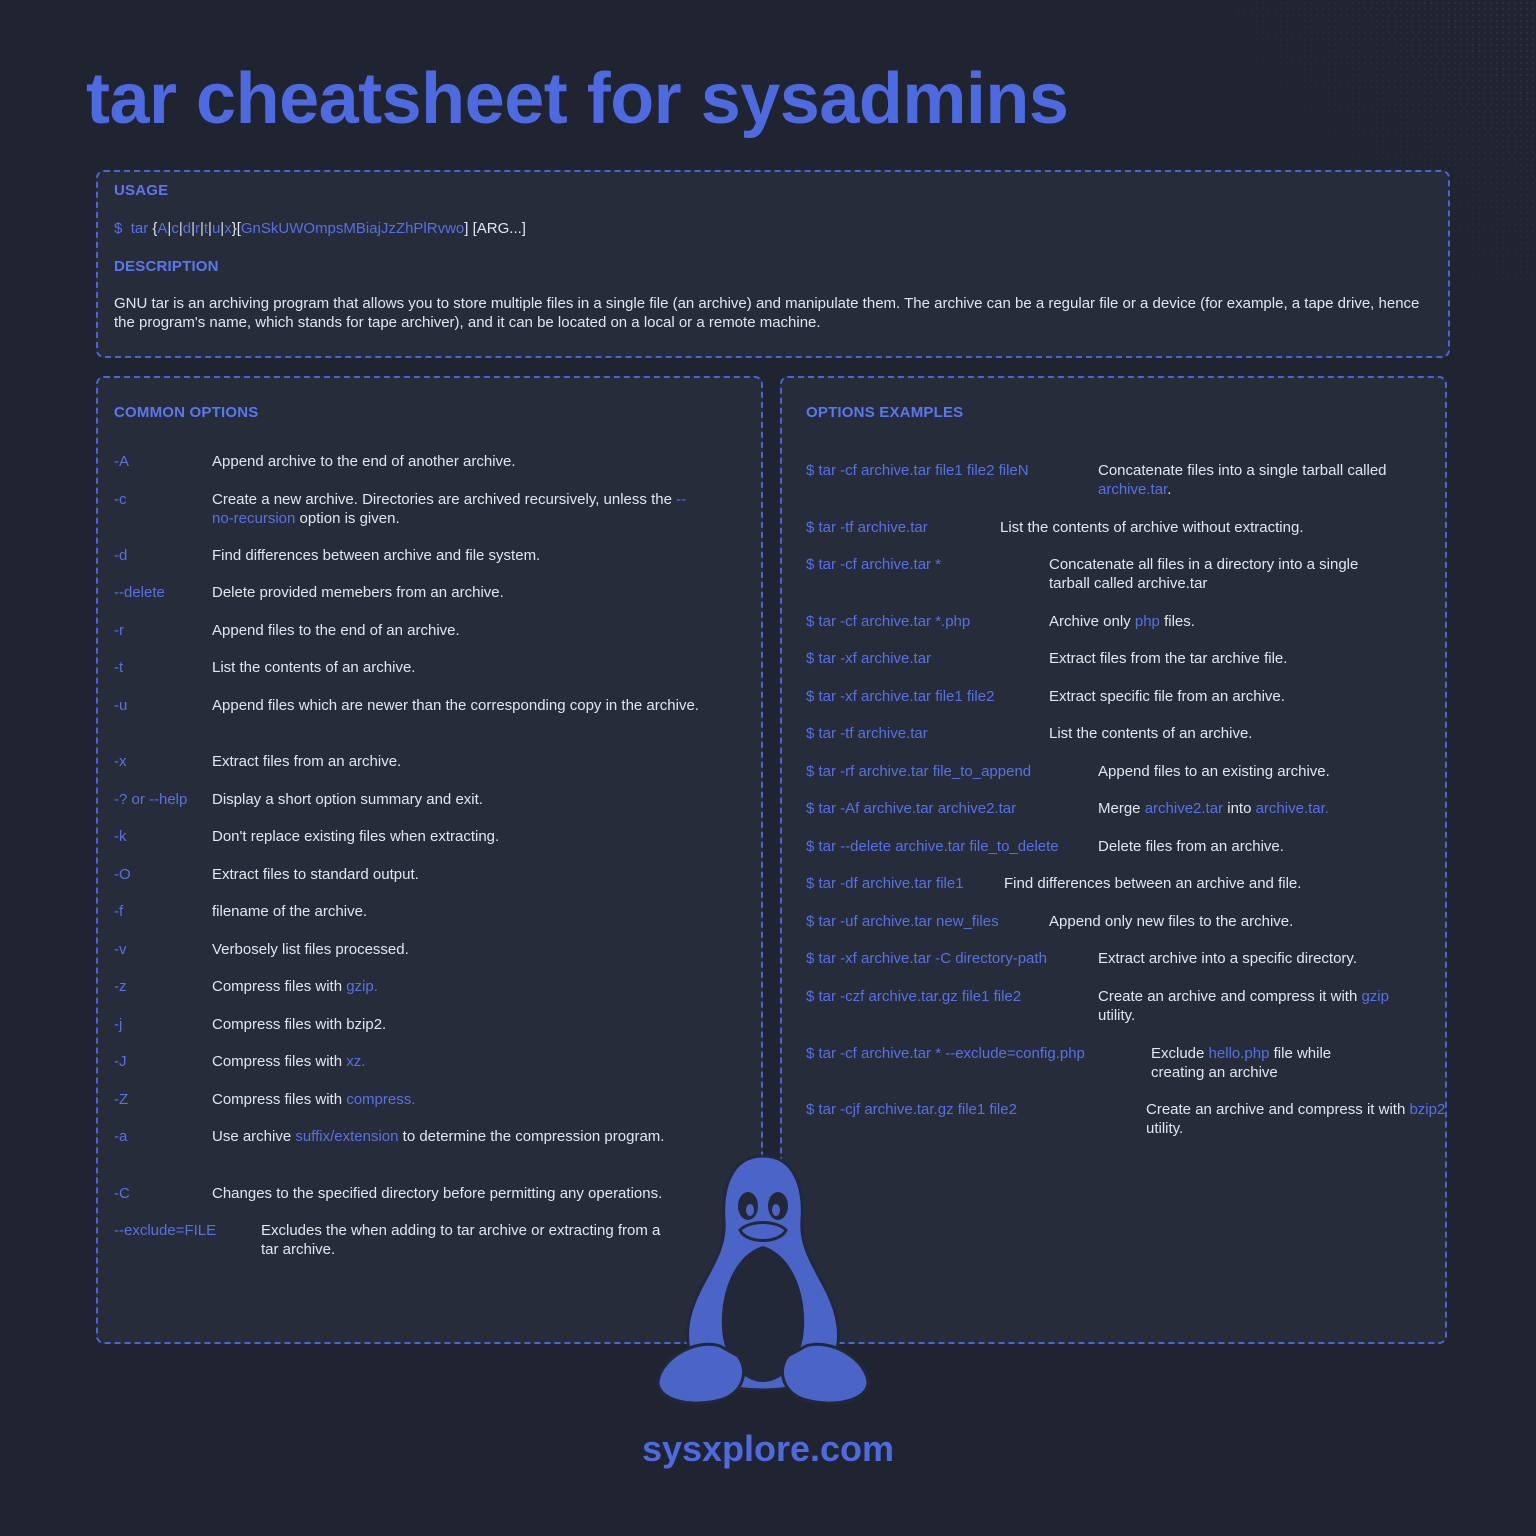 The image size is (1536, 1536). What do you see at coordinates (352, 228) in the screenshot?
I see `usage-flags: GnSkUWOmpsMBiajJzZhPlRvwo` at bounding box center [352, 228].